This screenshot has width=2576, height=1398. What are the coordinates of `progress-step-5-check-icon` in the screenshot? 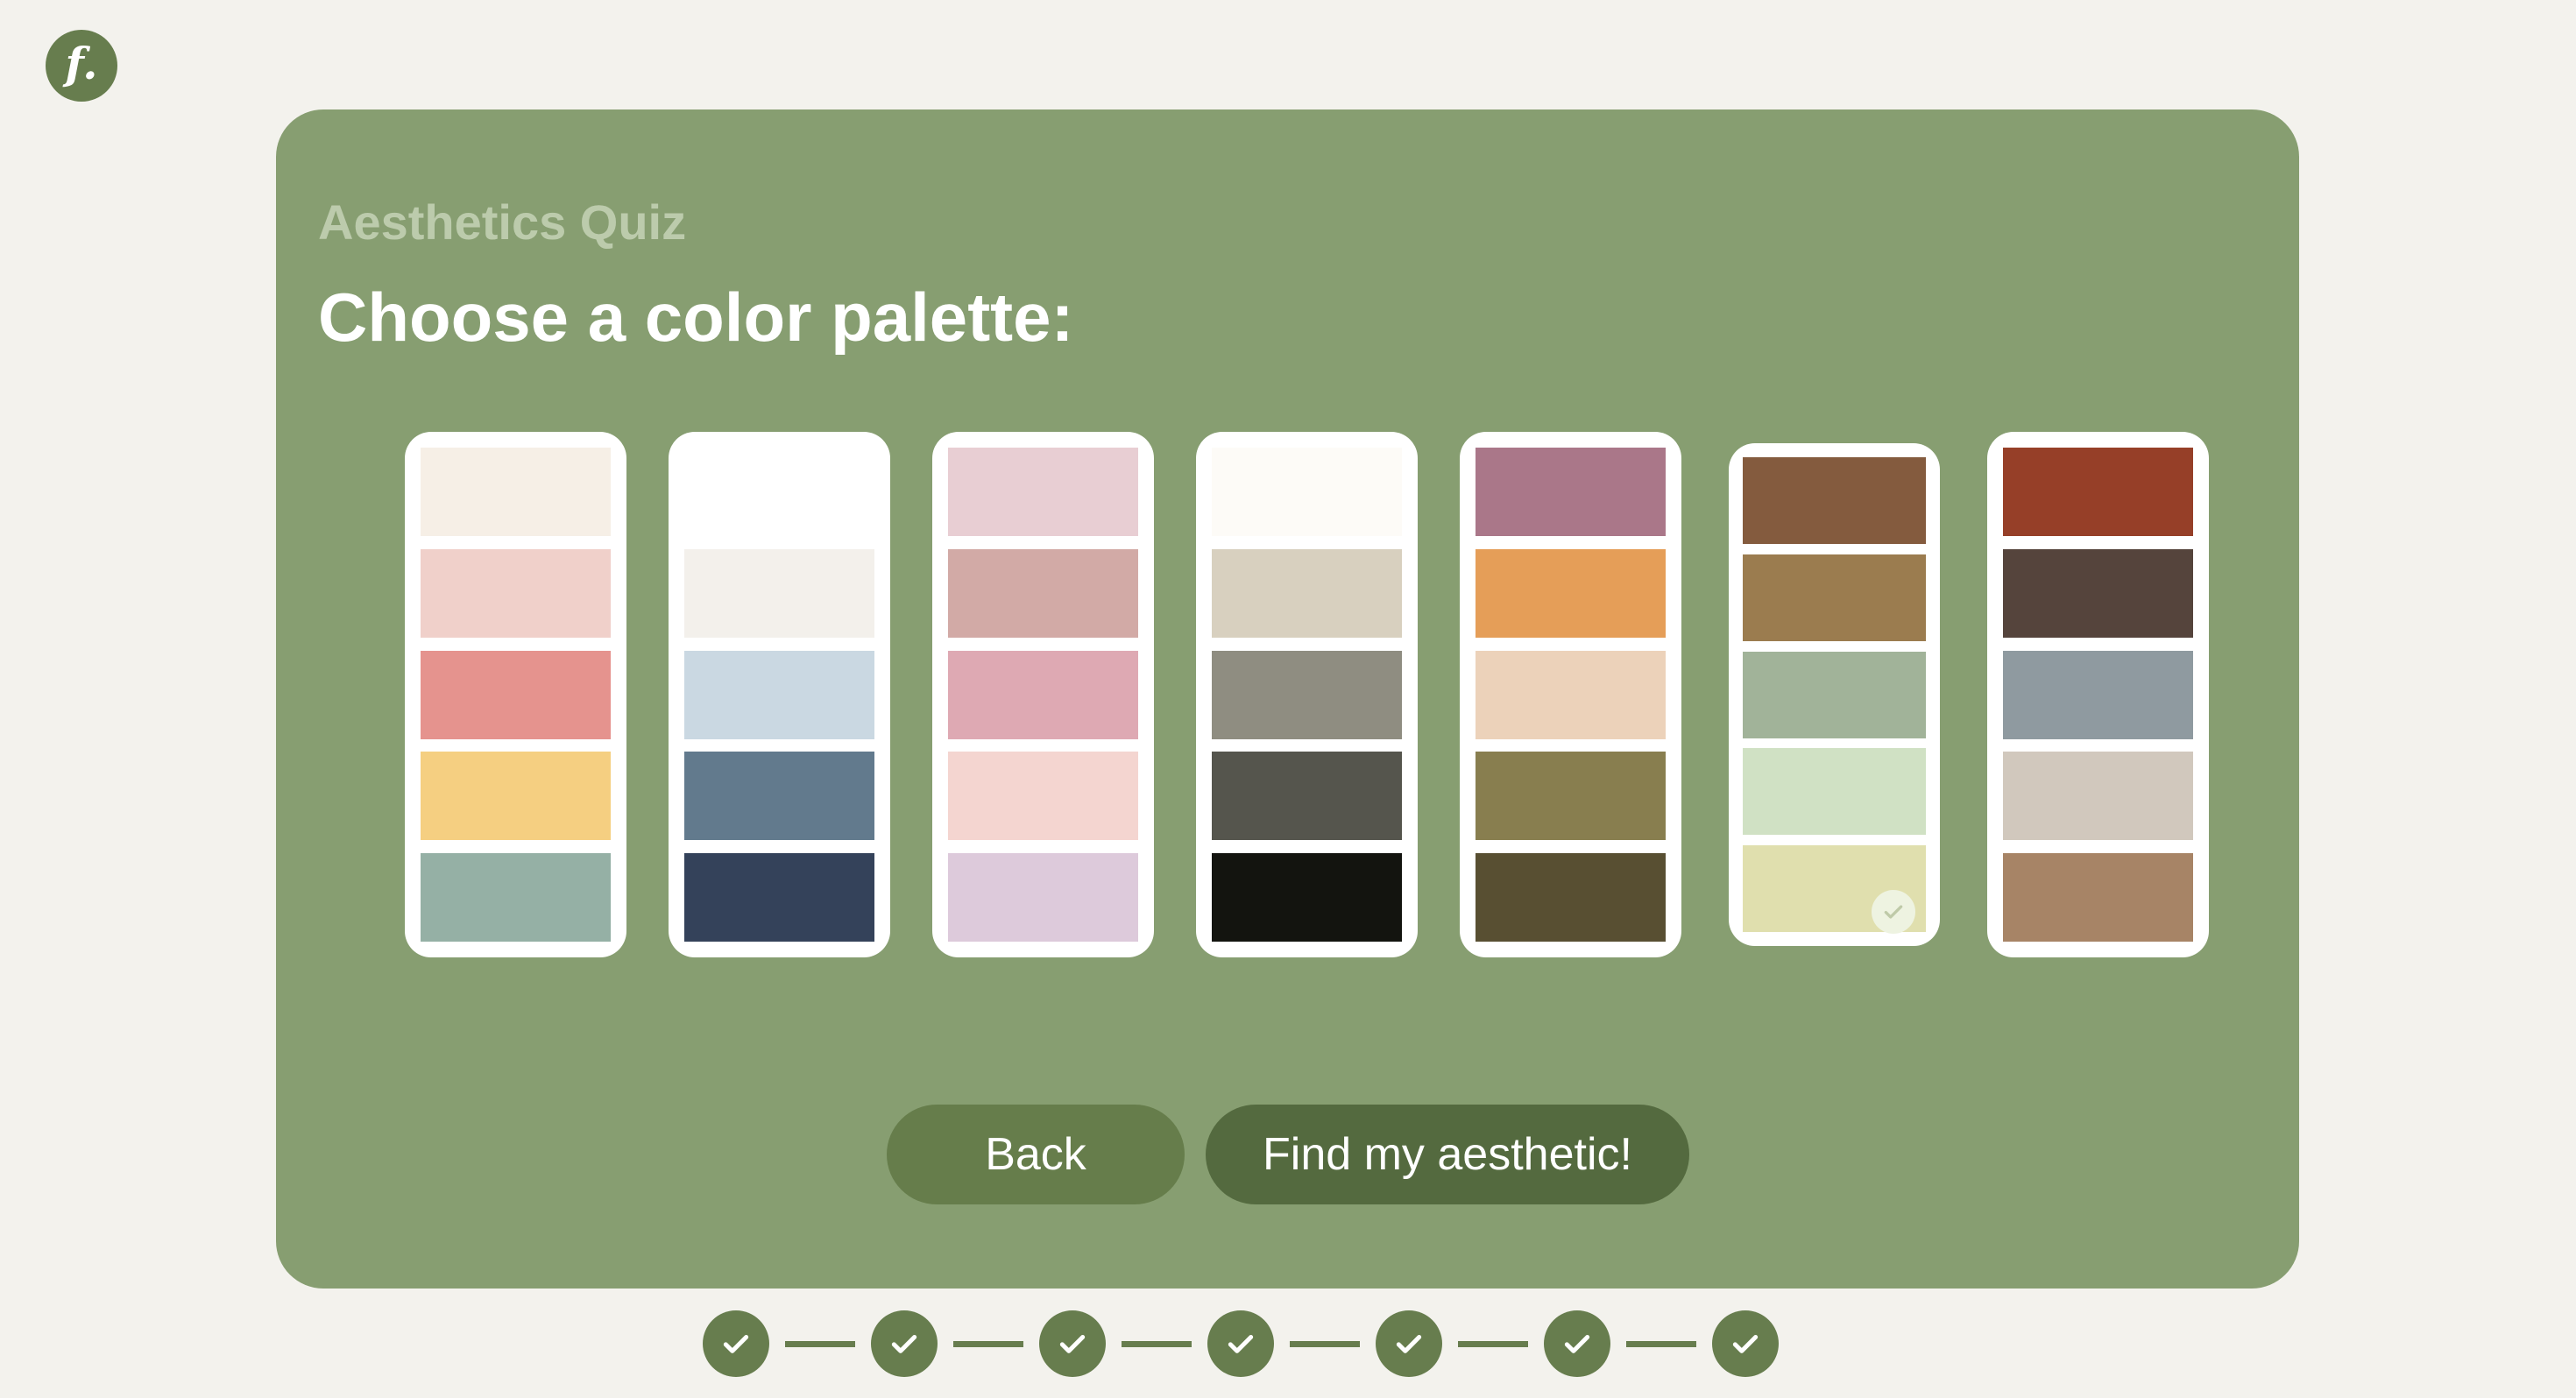 It's located at (1409, 1343).